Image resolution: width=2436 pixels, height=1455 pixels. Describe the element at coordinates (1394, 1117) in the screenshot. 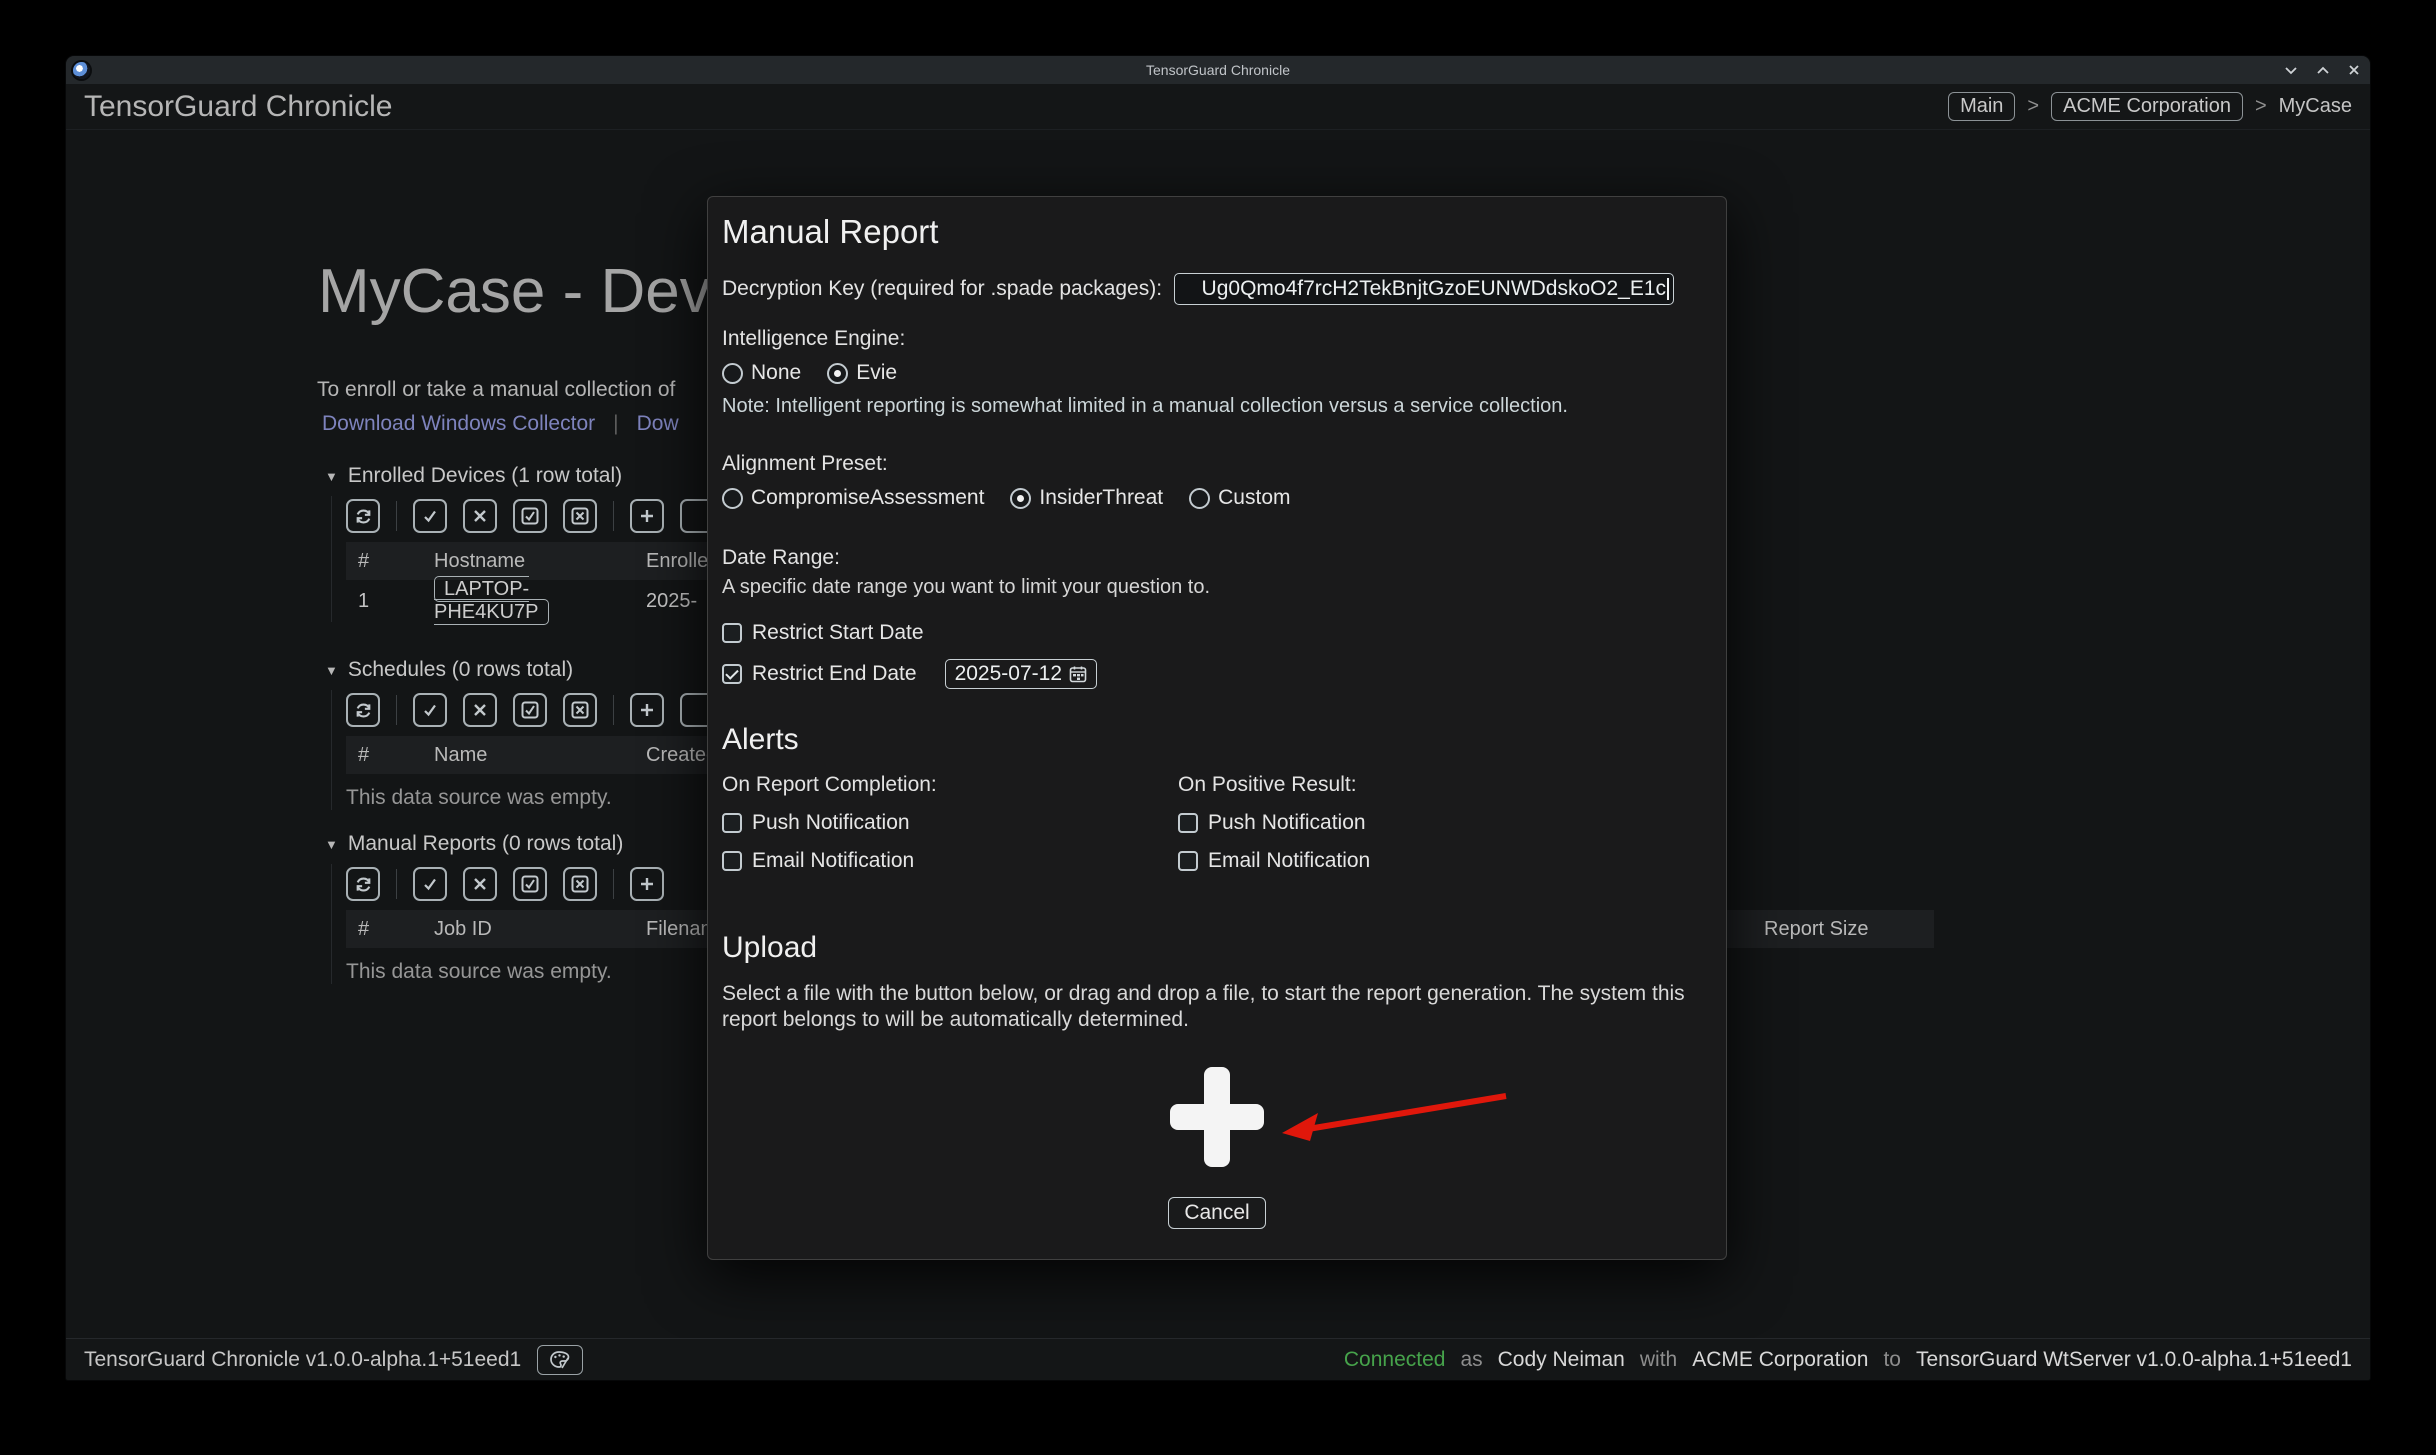

I see `annotation-arrow-icon` at that location.